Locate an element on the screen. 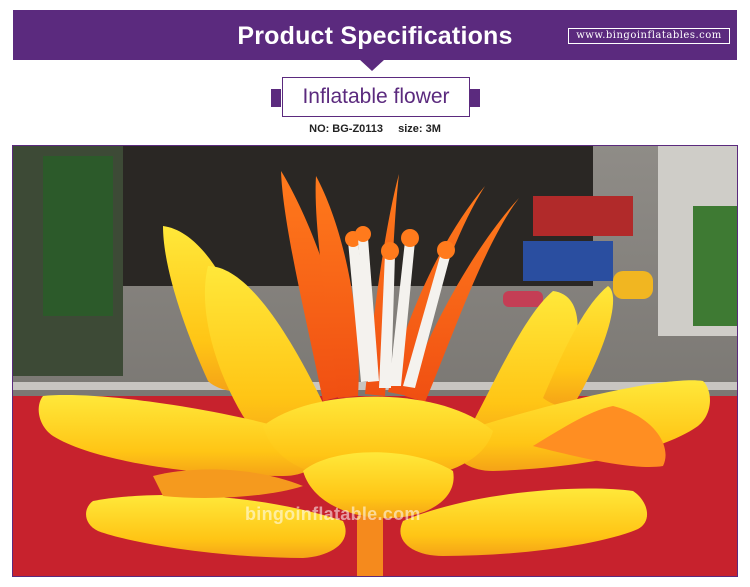 The image size is (750, 587). right-accent-bar is located at coordinates (475, 98).